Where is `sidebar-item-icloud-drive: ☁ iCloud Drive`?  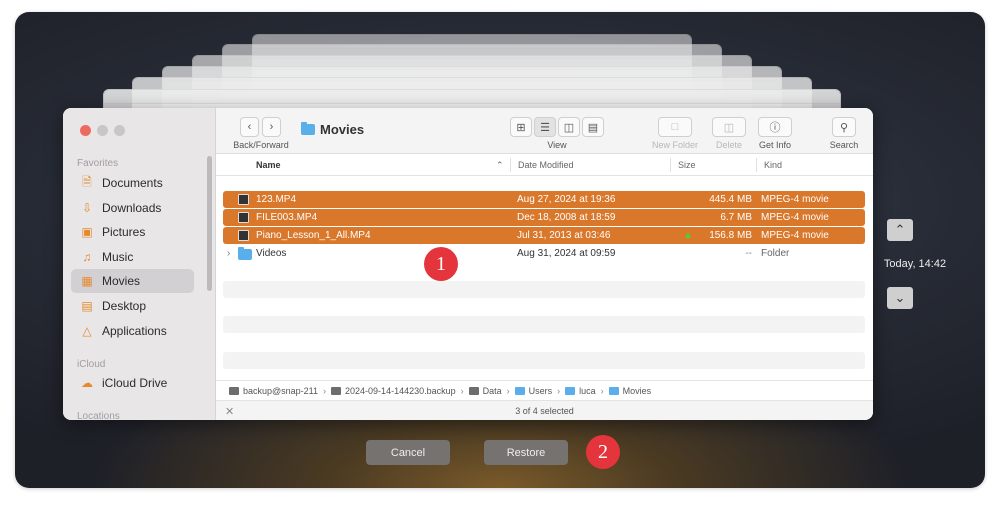
sidebar-item-icloud-drive: ☁ iCloud Drive is located at coordinates (132, 383).